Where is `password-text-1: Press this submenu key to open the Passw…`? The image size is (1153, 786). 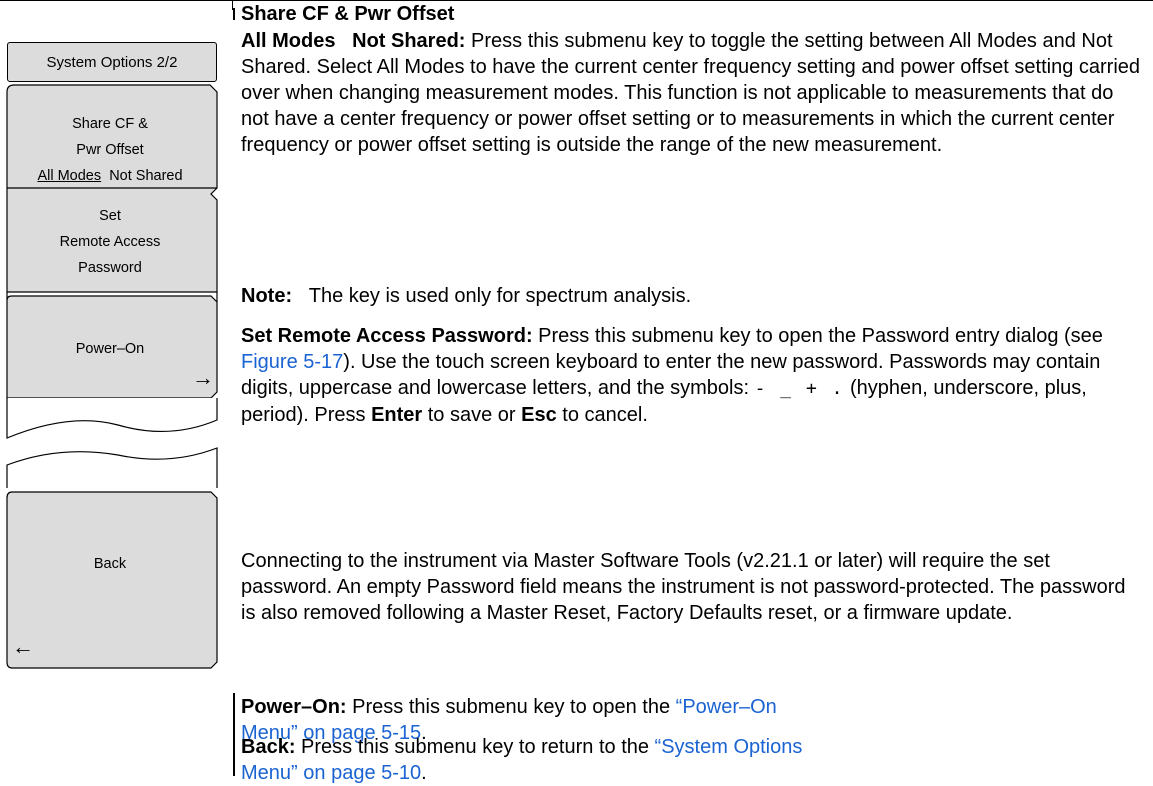
password-text-1: Press this submenu key to open the Passw… is located at coordinates (817, 336).